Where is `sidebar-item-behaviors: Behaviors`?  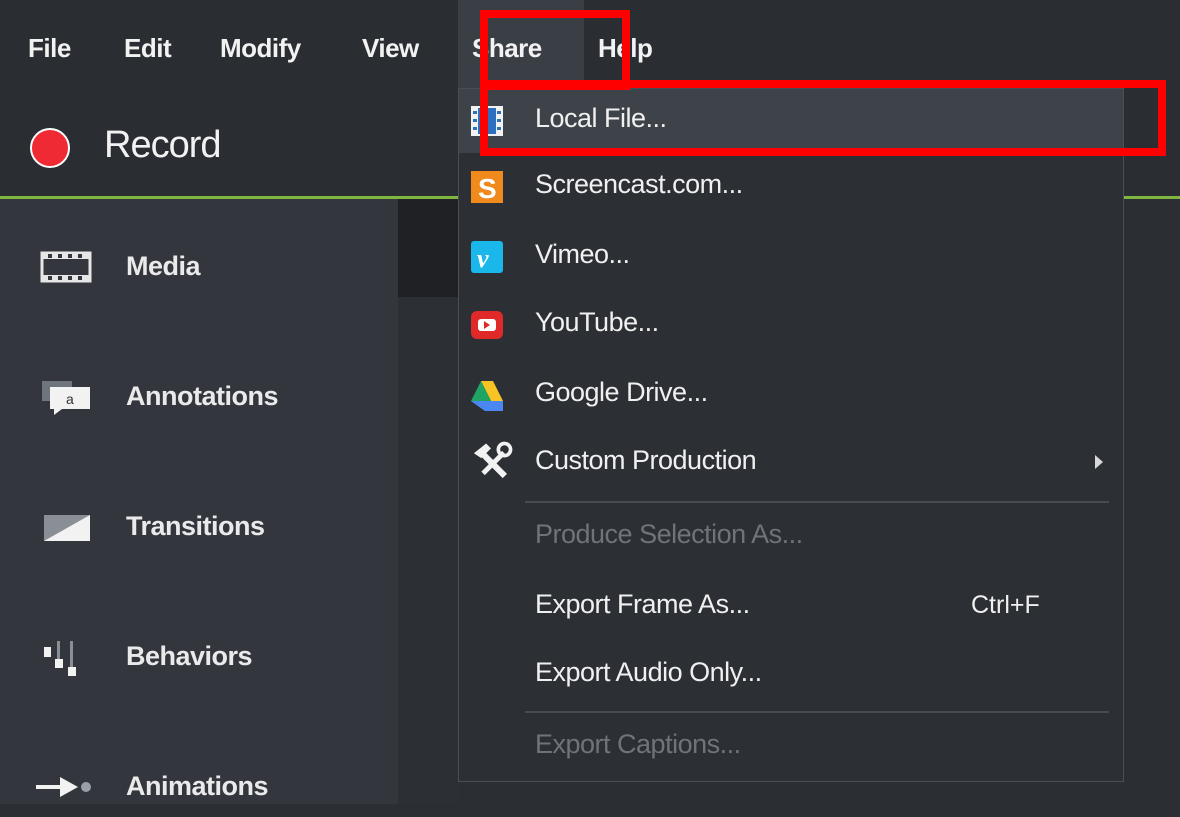 sidebar-item-behaviors: Behaviors is located at coordinates (199, 657).